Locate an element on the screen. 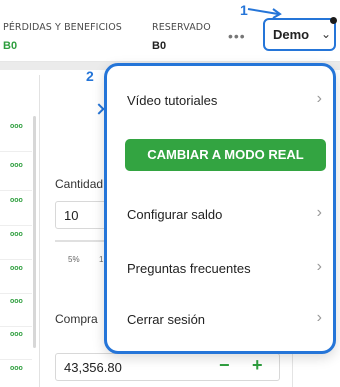  pl-label: PÉRDIDAS Y BENEFICIOS is located at coordinates (62, 27).